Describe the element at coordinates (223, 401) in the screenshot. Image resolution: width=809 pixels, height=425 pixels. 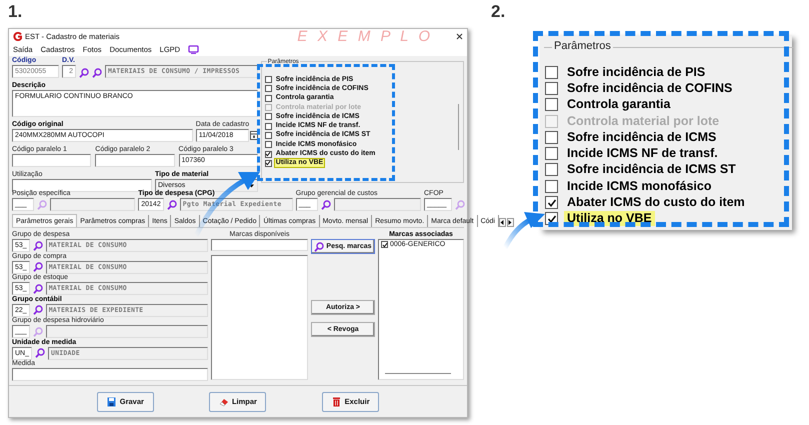
I see `eraser-icon` at that location.